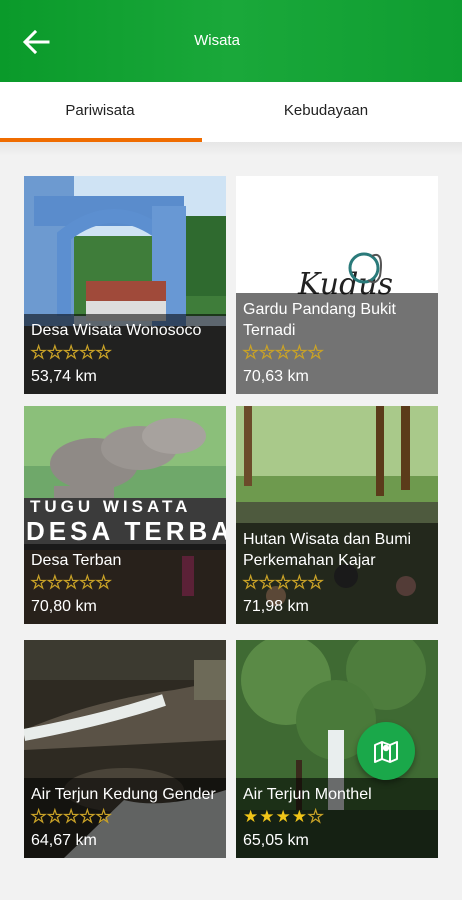 This screenshot has width=462, height=900. Describe the element at coordinates (276, 606) in the screenshot. I see `place-distance: 71,98 km` at that location.